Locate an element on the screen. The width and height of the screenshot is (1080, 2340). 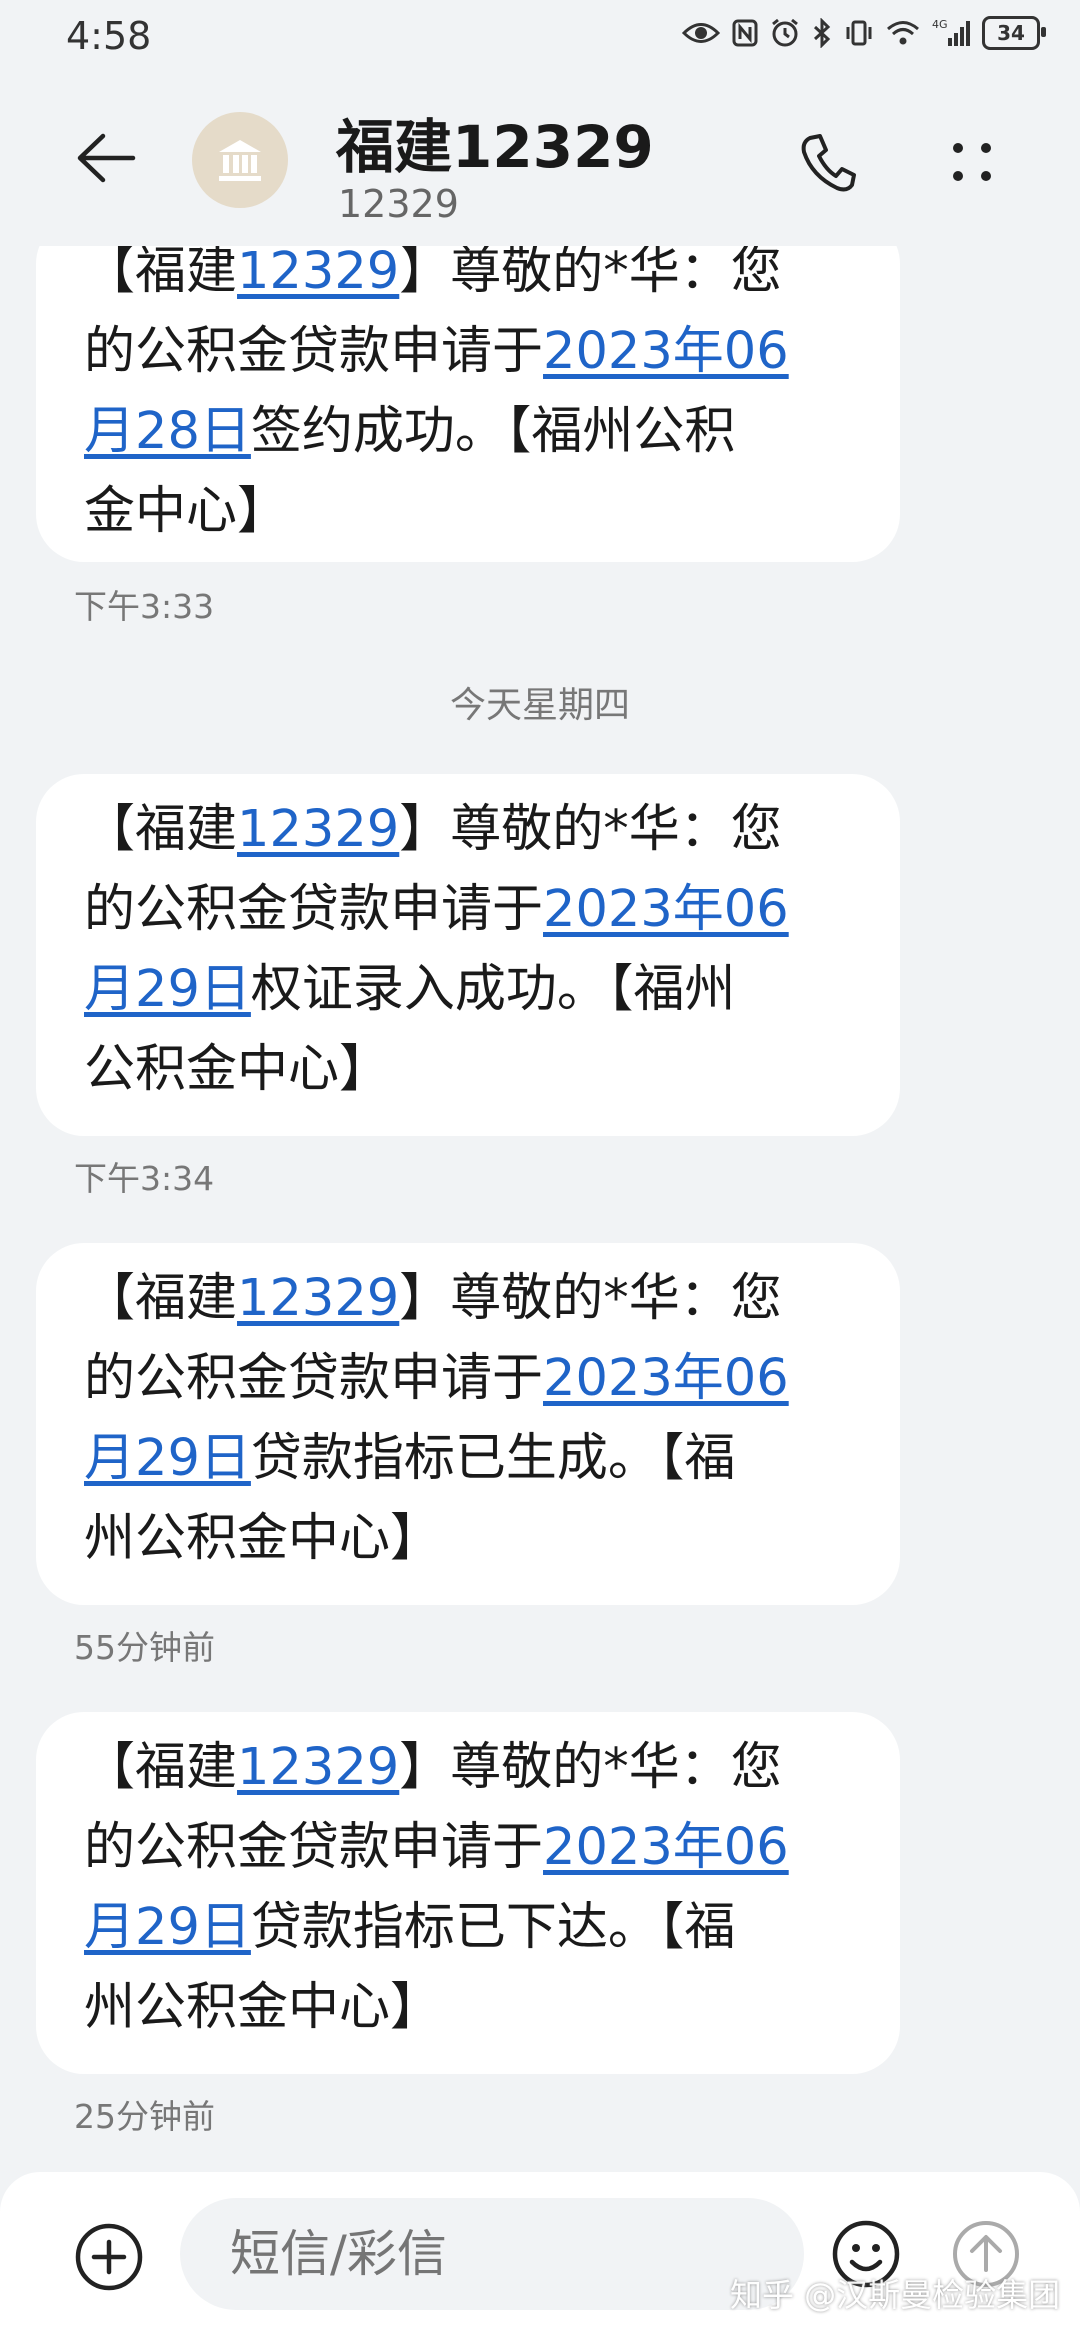
vibrate-icon is located at coordinates (859, 33).